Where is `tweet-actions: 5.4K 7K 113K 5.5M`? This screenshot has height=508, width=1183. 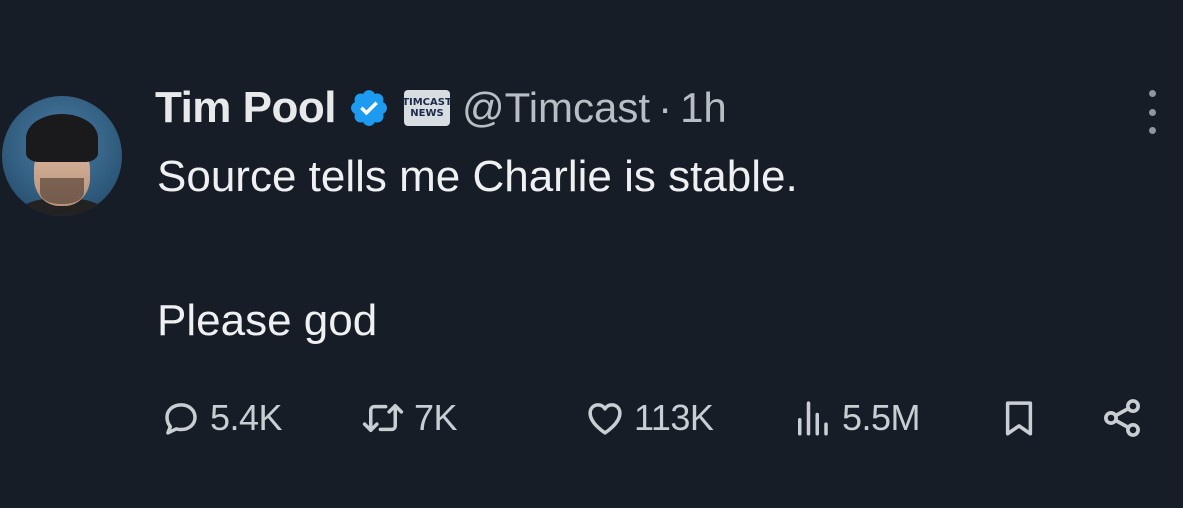
tweet-actions: 5.4K 7K 113K 5.5M is located at coordinates (655, 418).